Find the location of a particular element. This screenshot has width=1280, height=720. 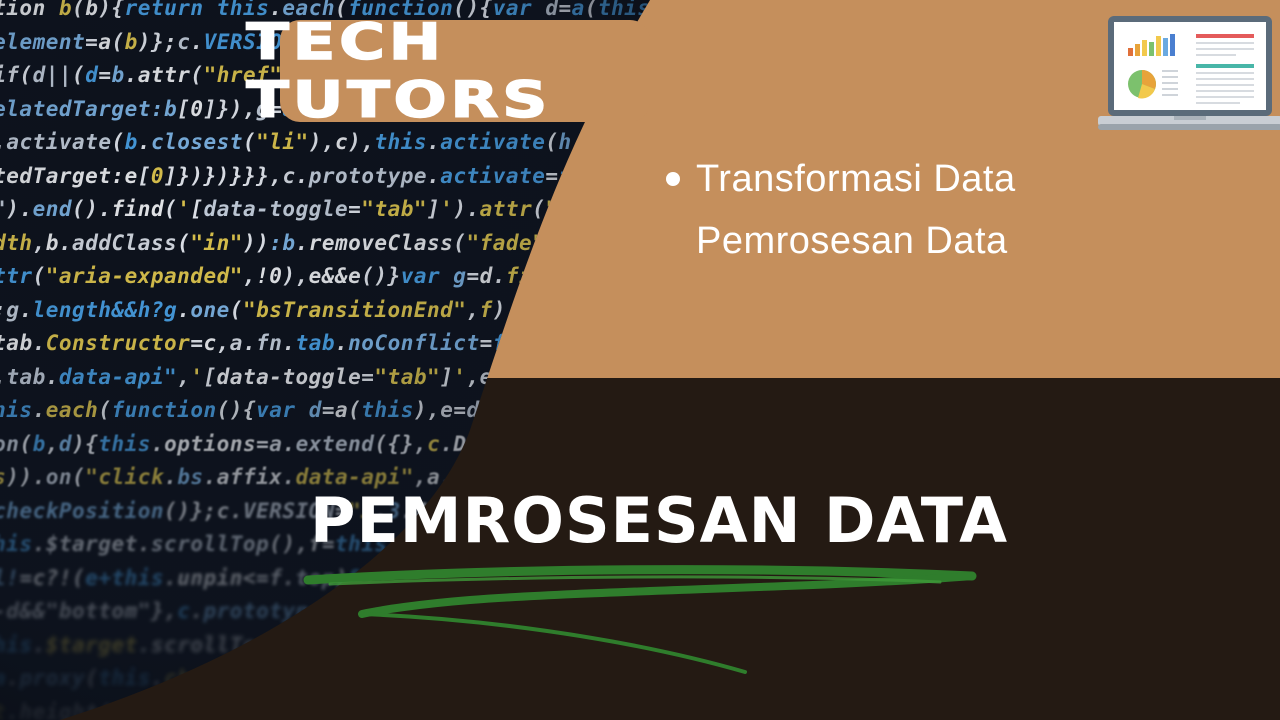

list-item: Transformasi Data is located at coordinates (840, 179).